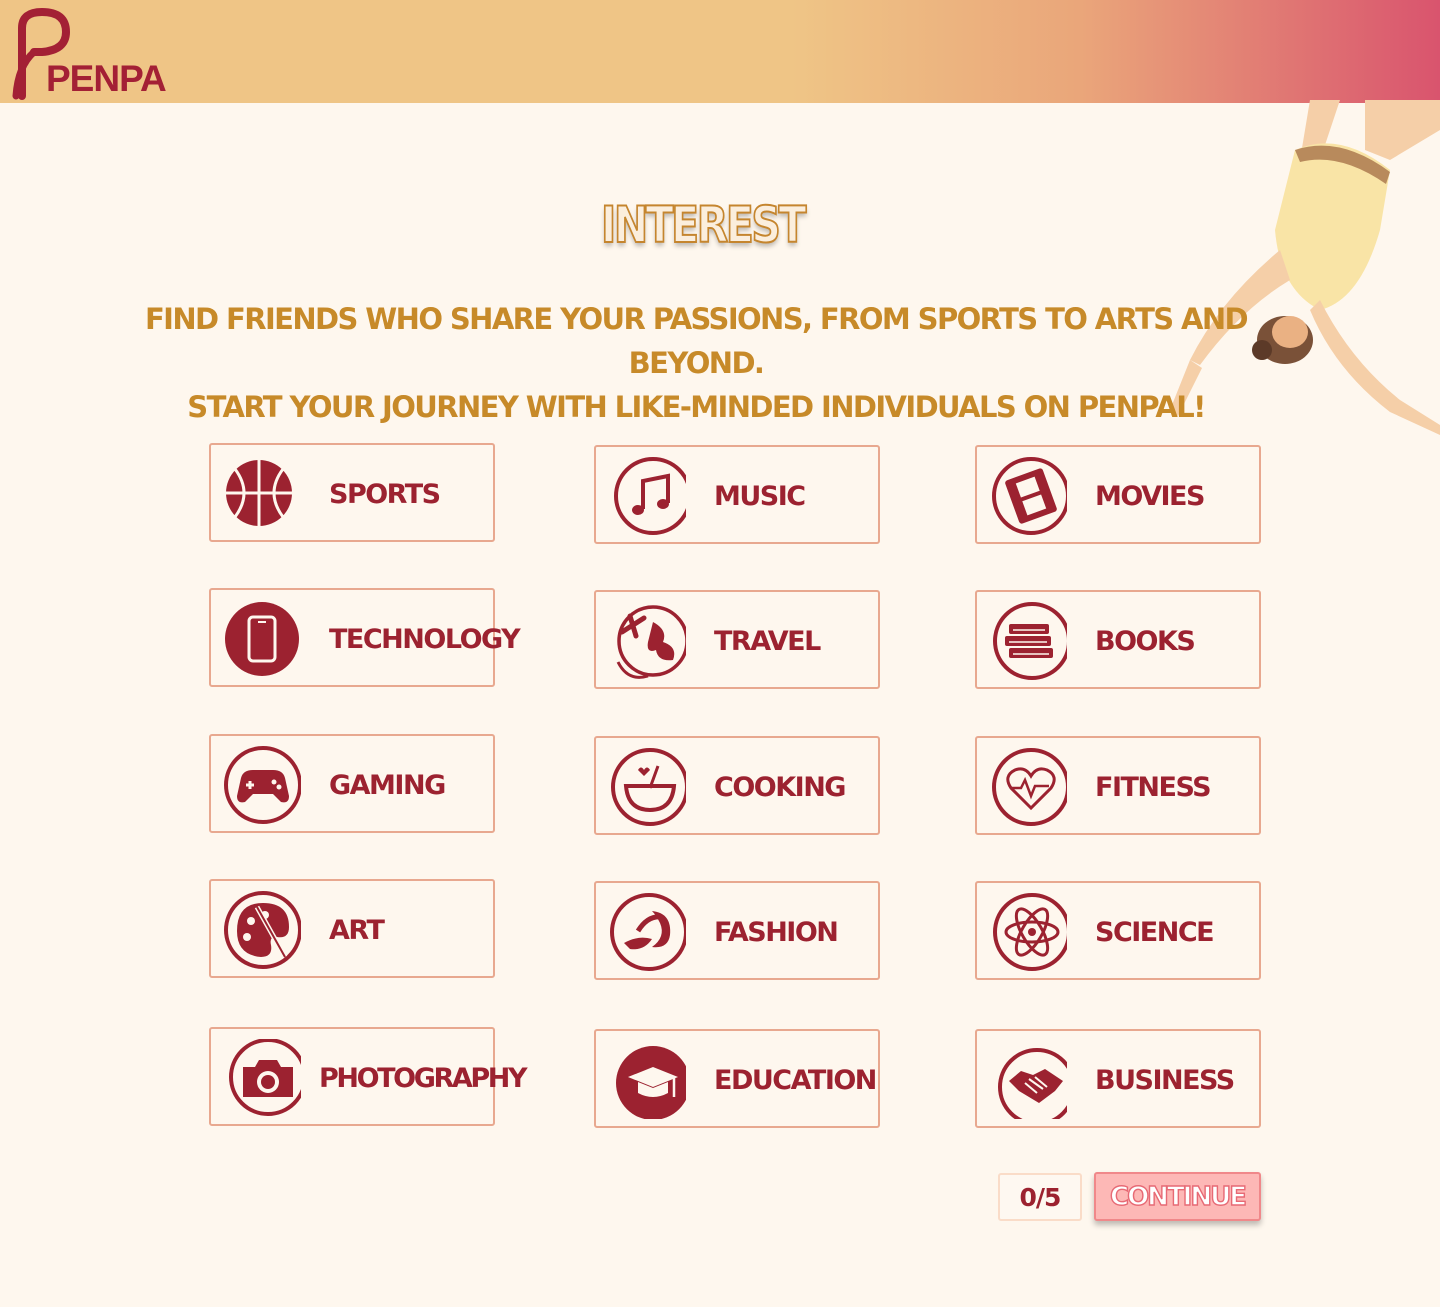  I want to click on interest-card-business: BUSINESS, so click(1118, 1078).